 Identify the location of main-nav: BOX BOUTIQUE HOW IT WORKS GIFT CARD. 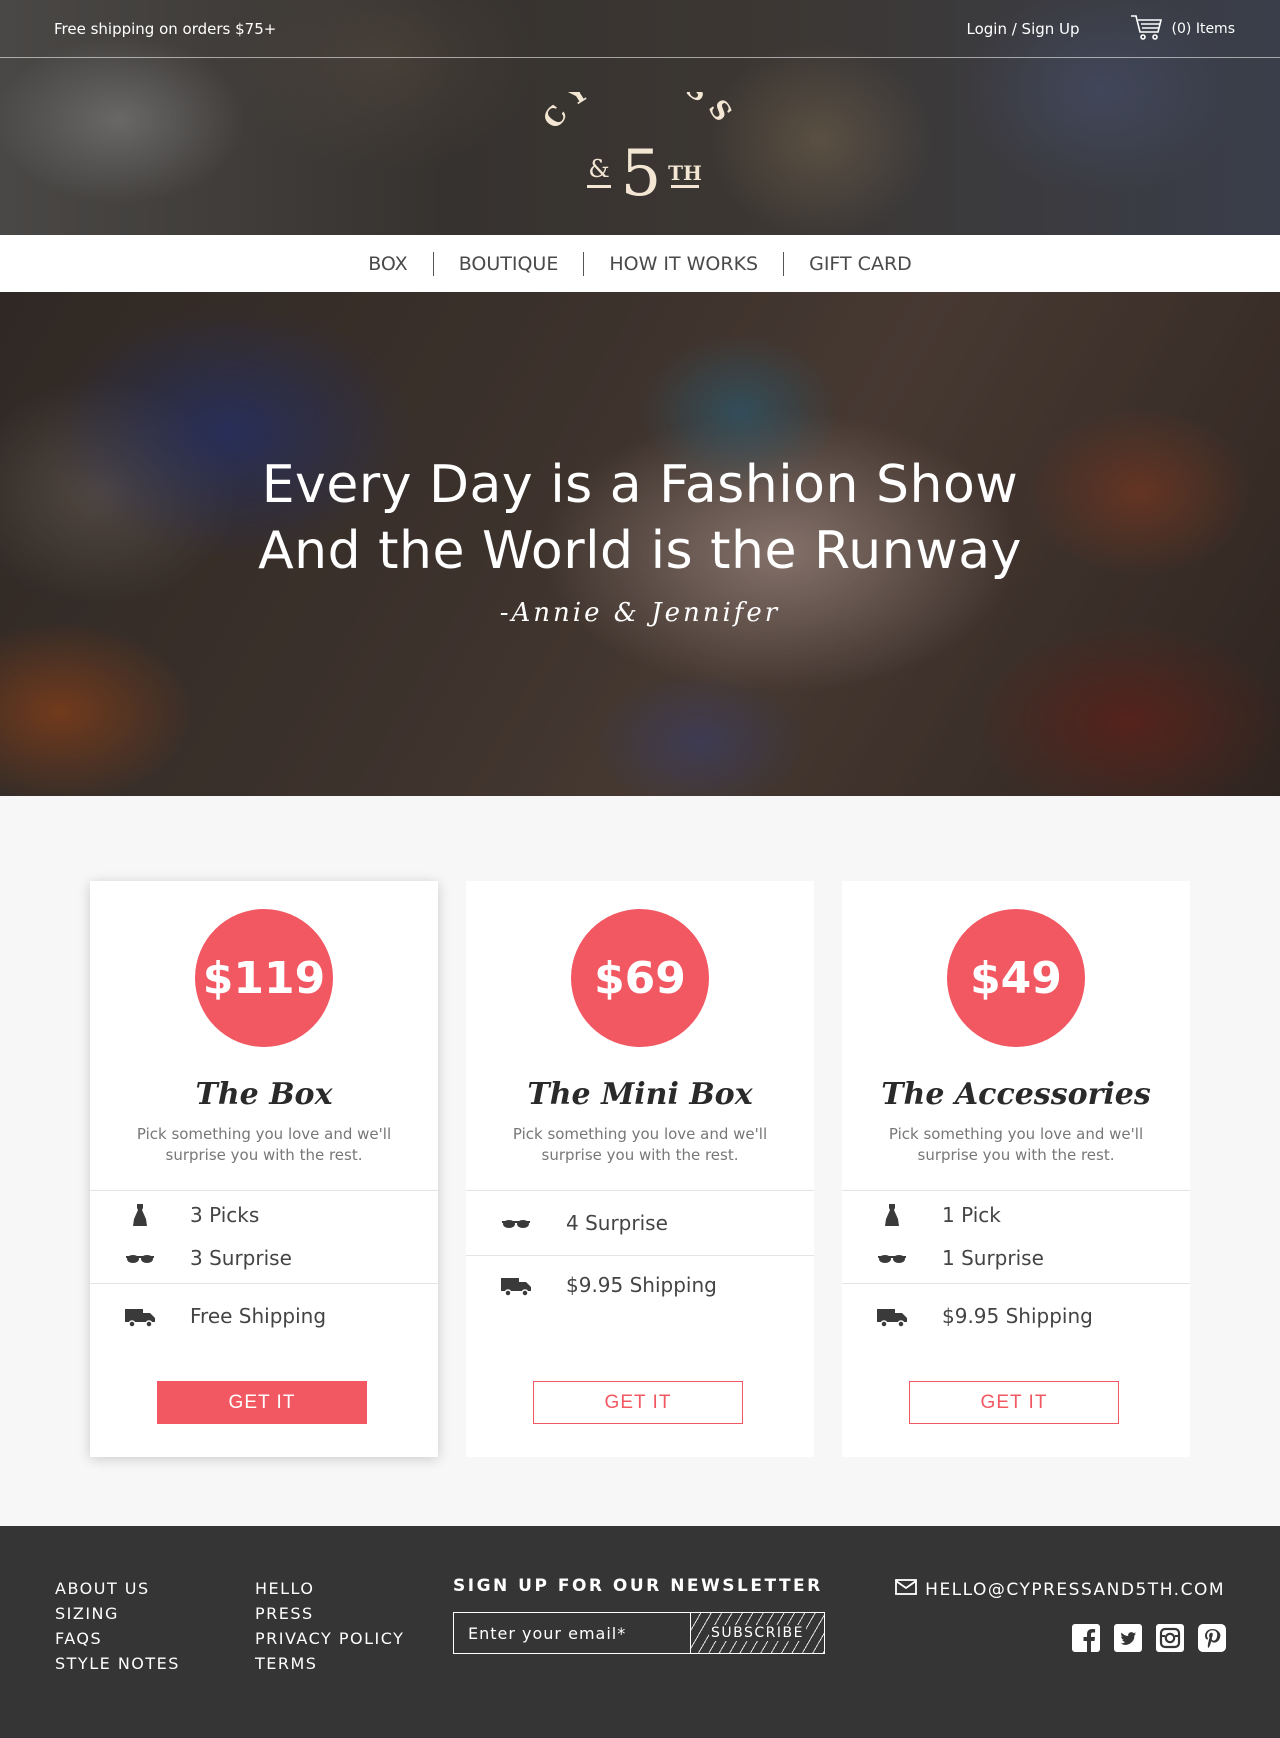
(640, 263).